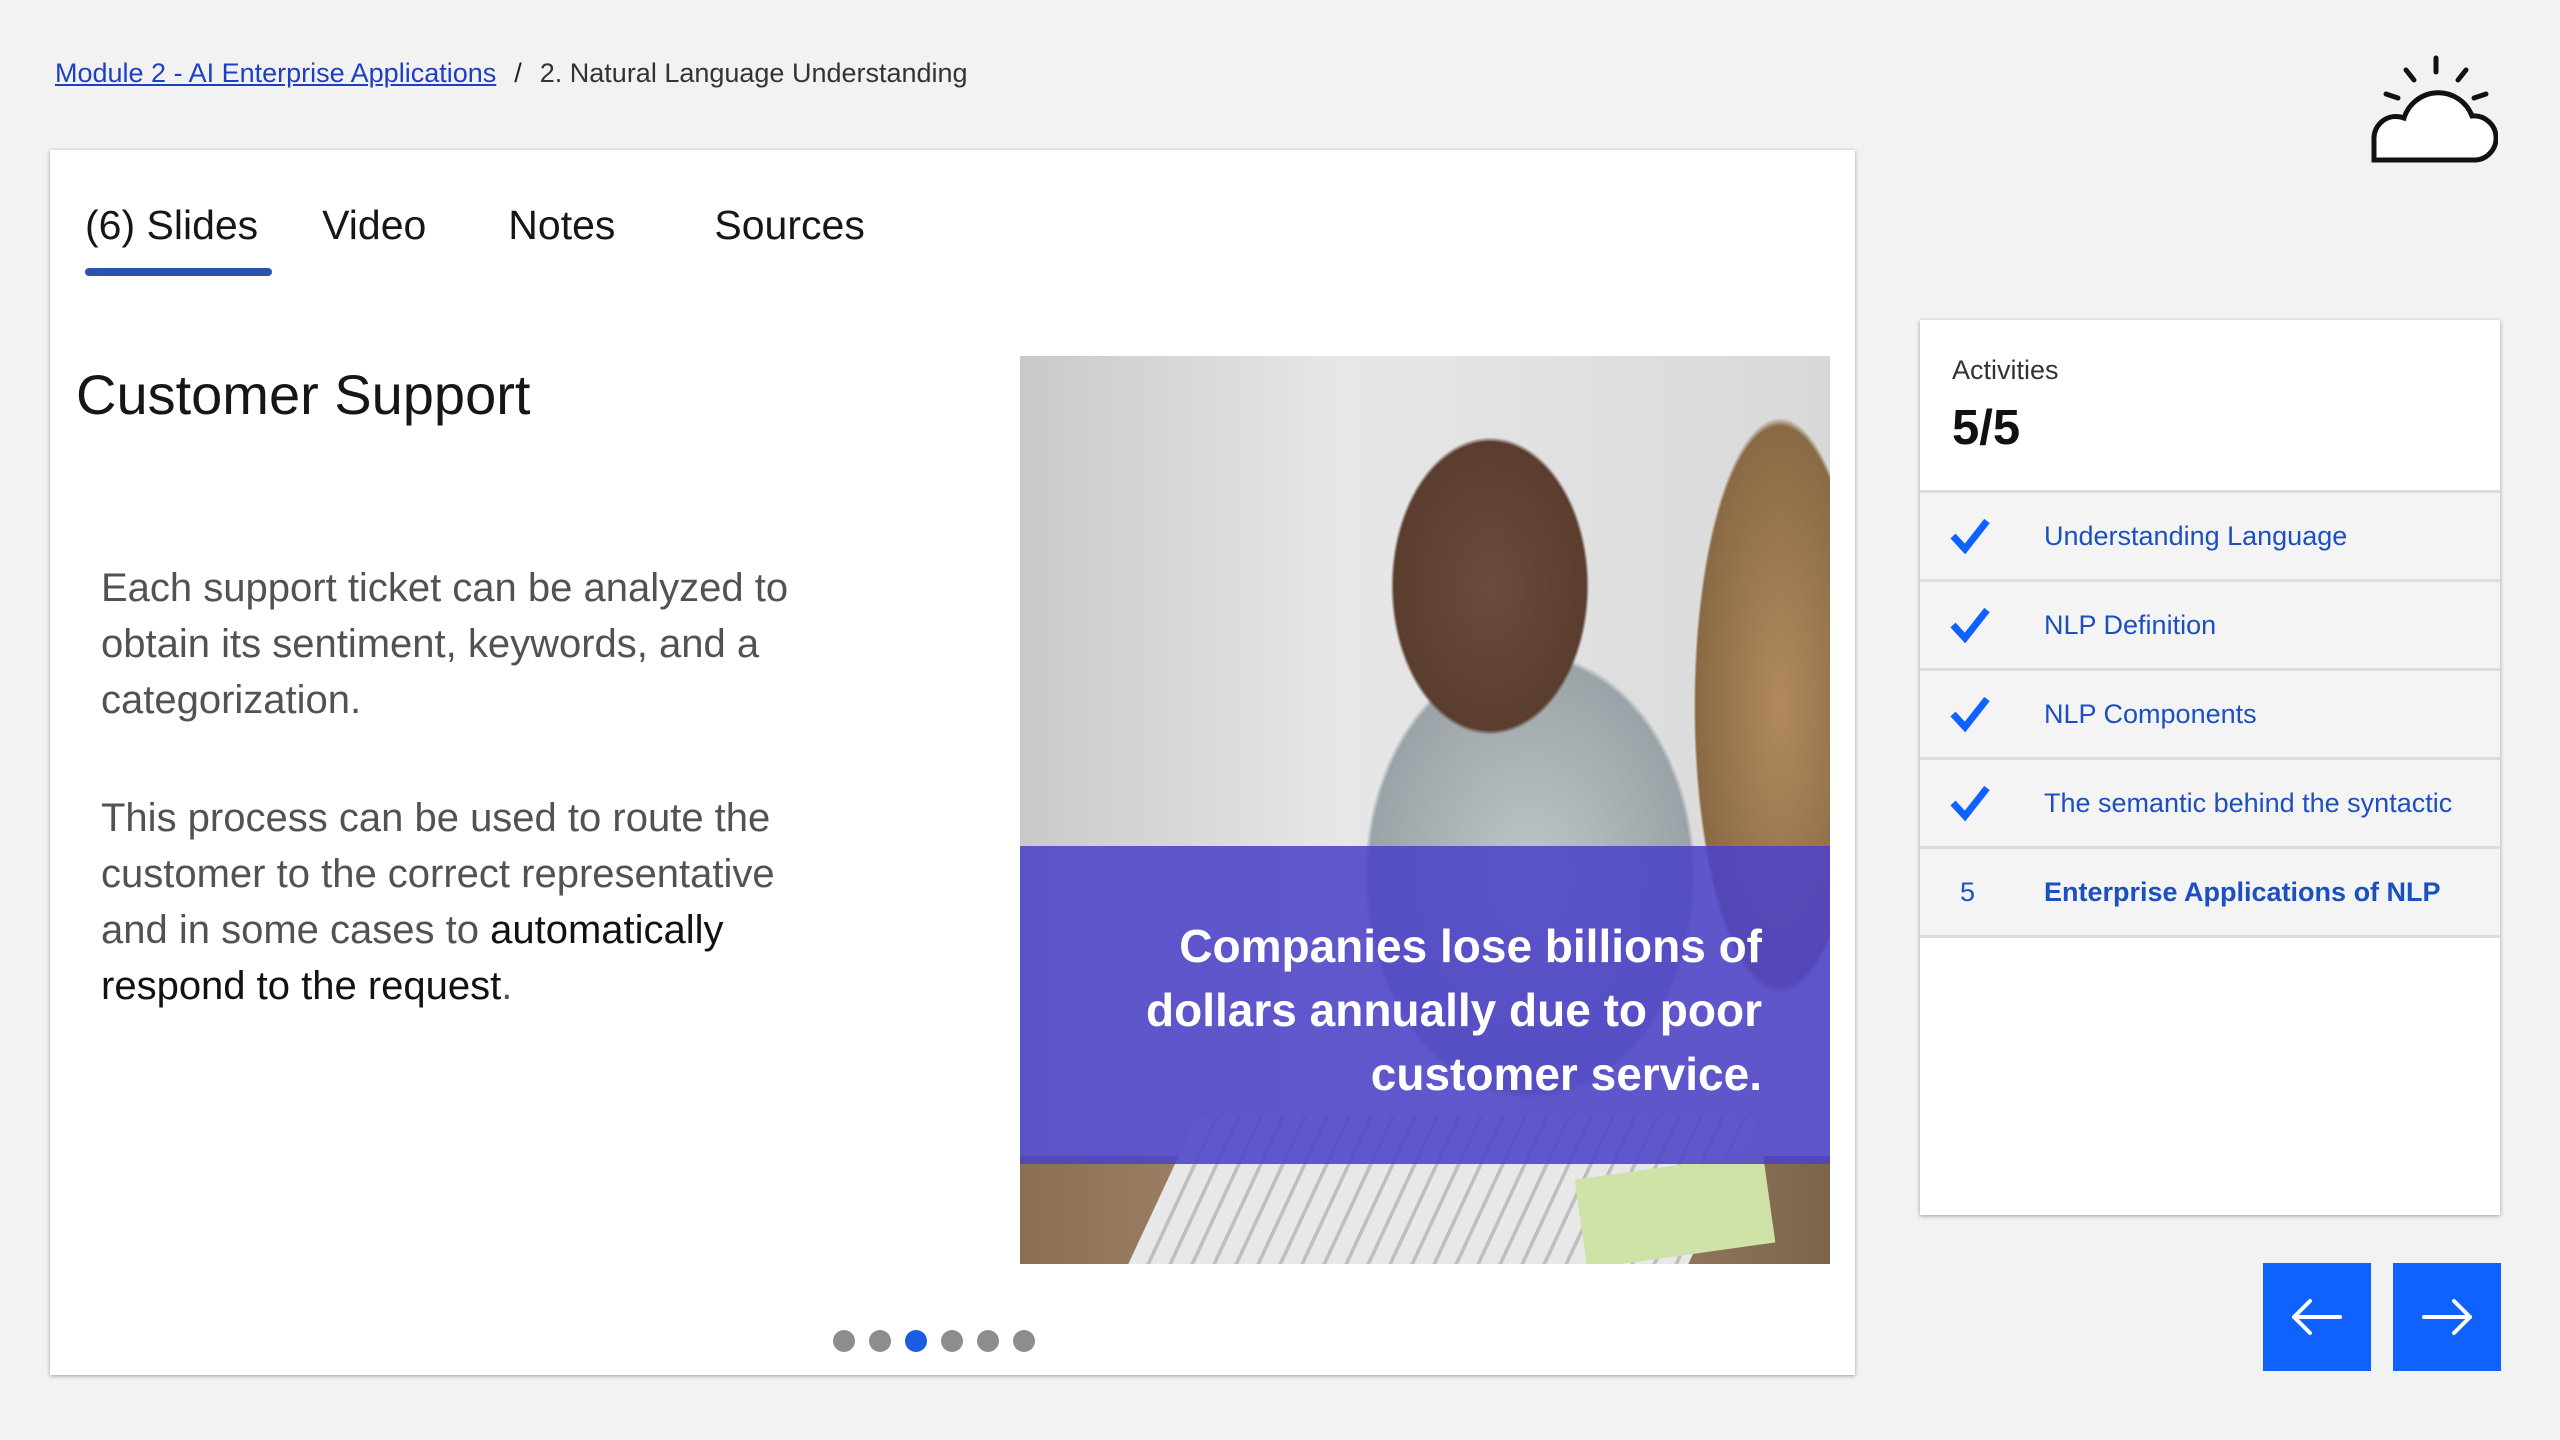 This screenshot has width=2560, height=1440. What do you see at coordinates (2130, 625) in the screenshot?
I see `activity-label: NLP Definition` at bounding box center [2130, 625].